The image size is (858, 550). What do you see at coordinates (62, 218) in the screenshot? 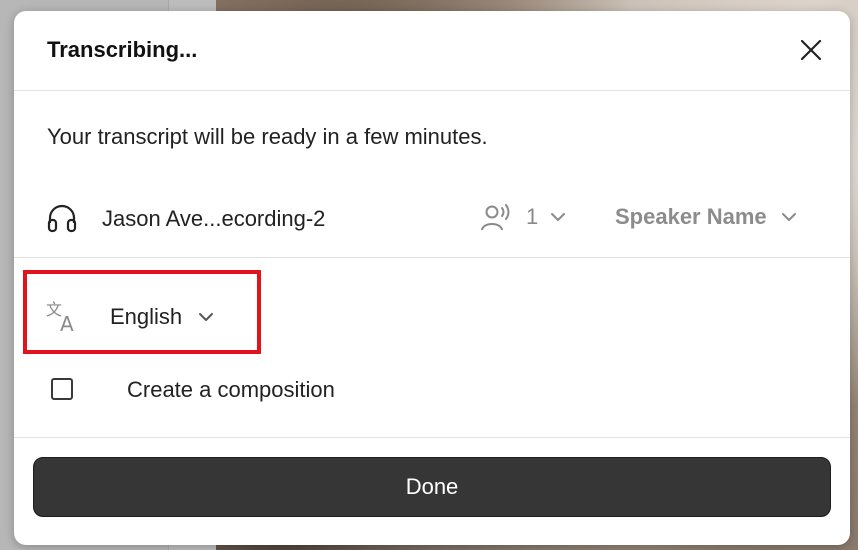
I see `headphones-icon` at bounding box center [62, 218].